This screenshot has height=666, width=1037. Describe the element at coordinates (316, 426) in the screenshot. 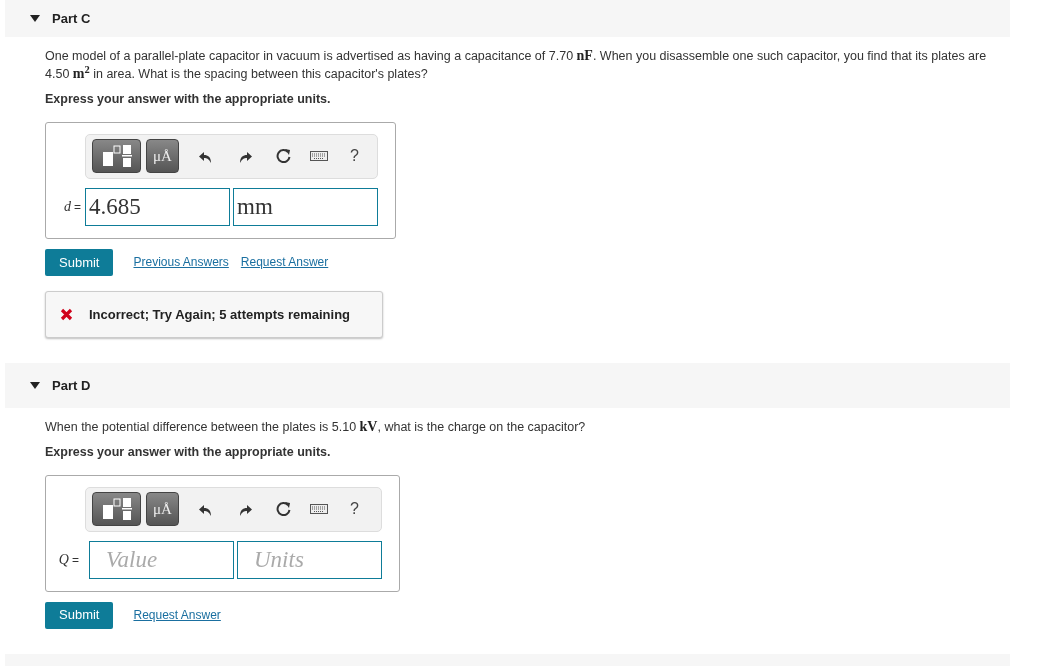

I see `question-text: When the potential difference between the plates is 5.10 kV, what is the charge on the capacitor?` at that location.